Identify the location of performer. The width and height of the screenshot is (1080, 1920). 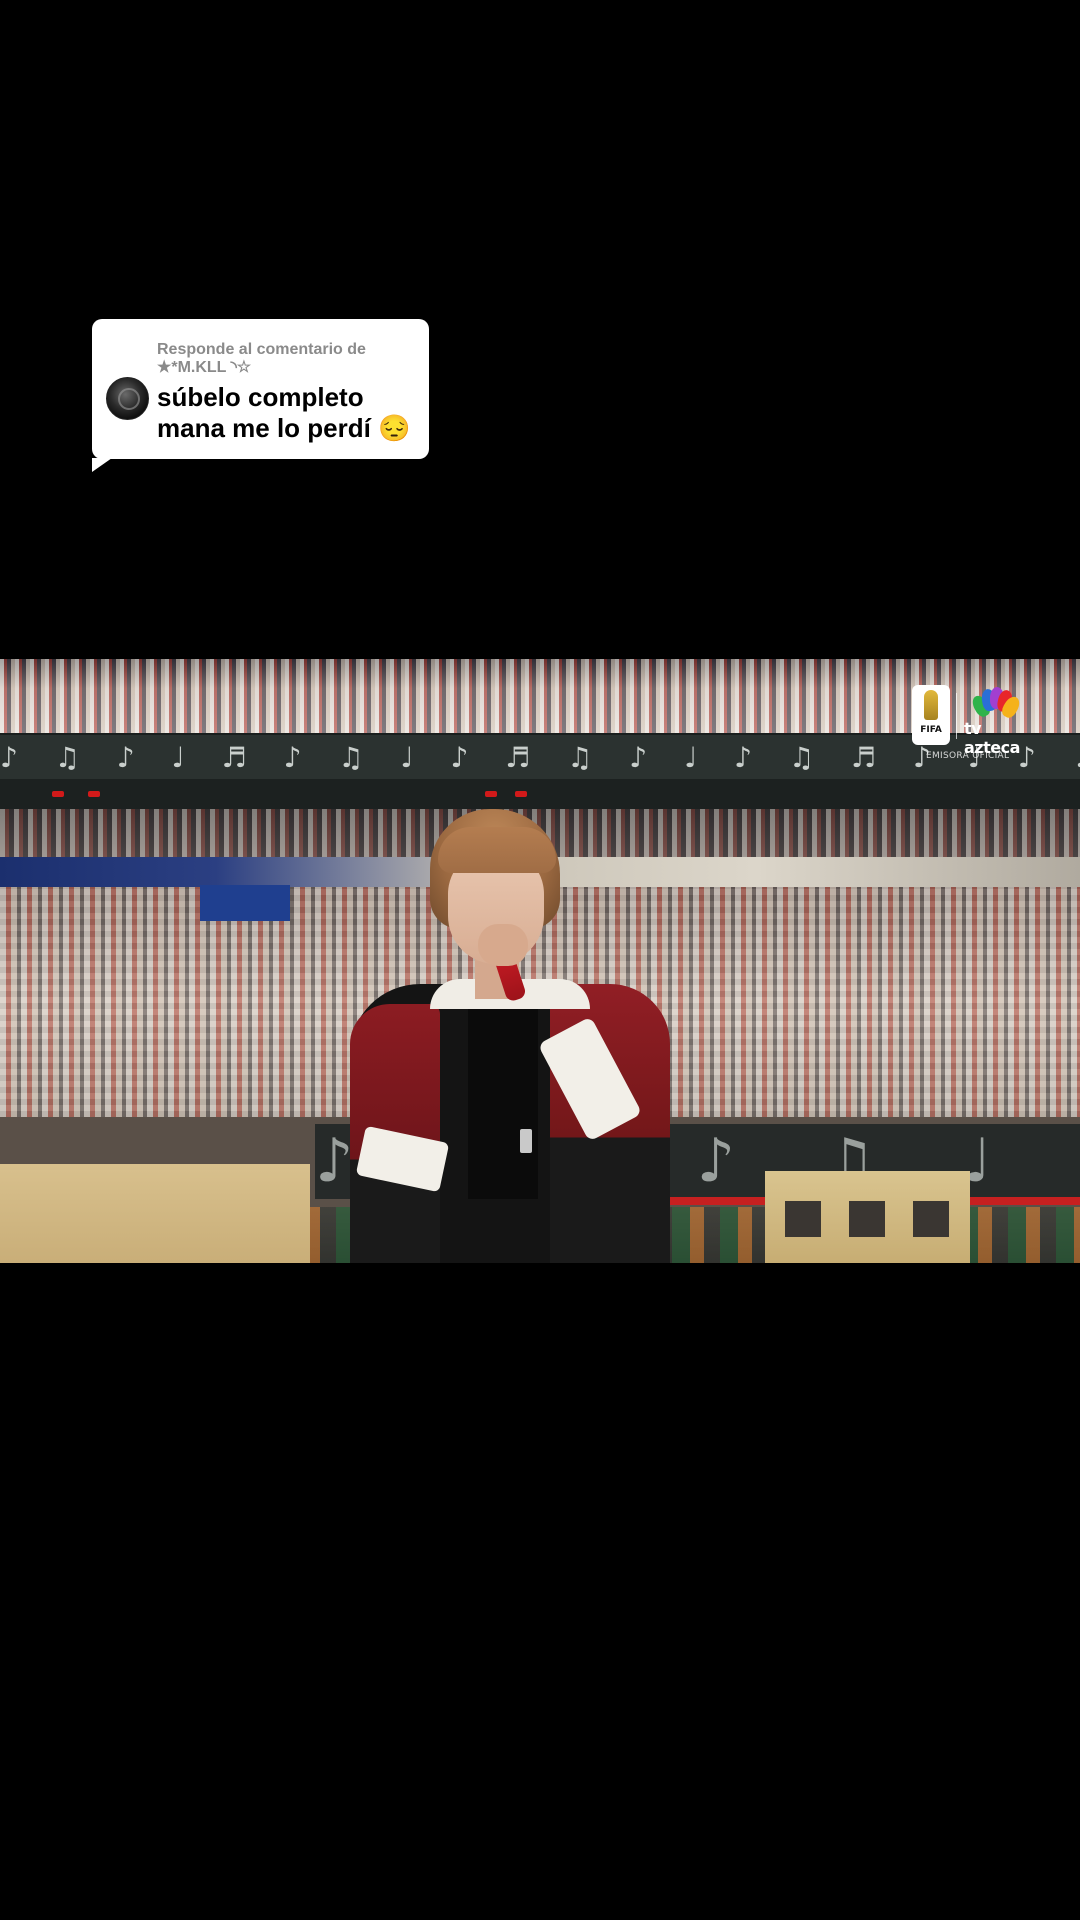
(510, 1036).